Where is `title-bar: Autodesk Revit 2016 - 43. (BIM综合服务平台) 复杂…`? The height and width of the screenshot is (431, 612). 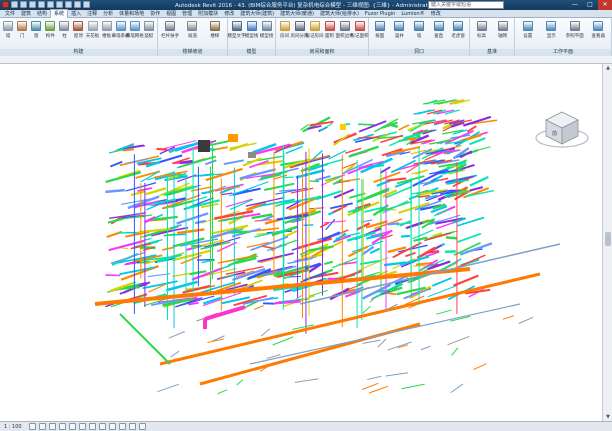
title-bar: Autodesk Revit 2016 - 43. (BIM综合服务平台) 复杂… is located at coordinates (306, 5).